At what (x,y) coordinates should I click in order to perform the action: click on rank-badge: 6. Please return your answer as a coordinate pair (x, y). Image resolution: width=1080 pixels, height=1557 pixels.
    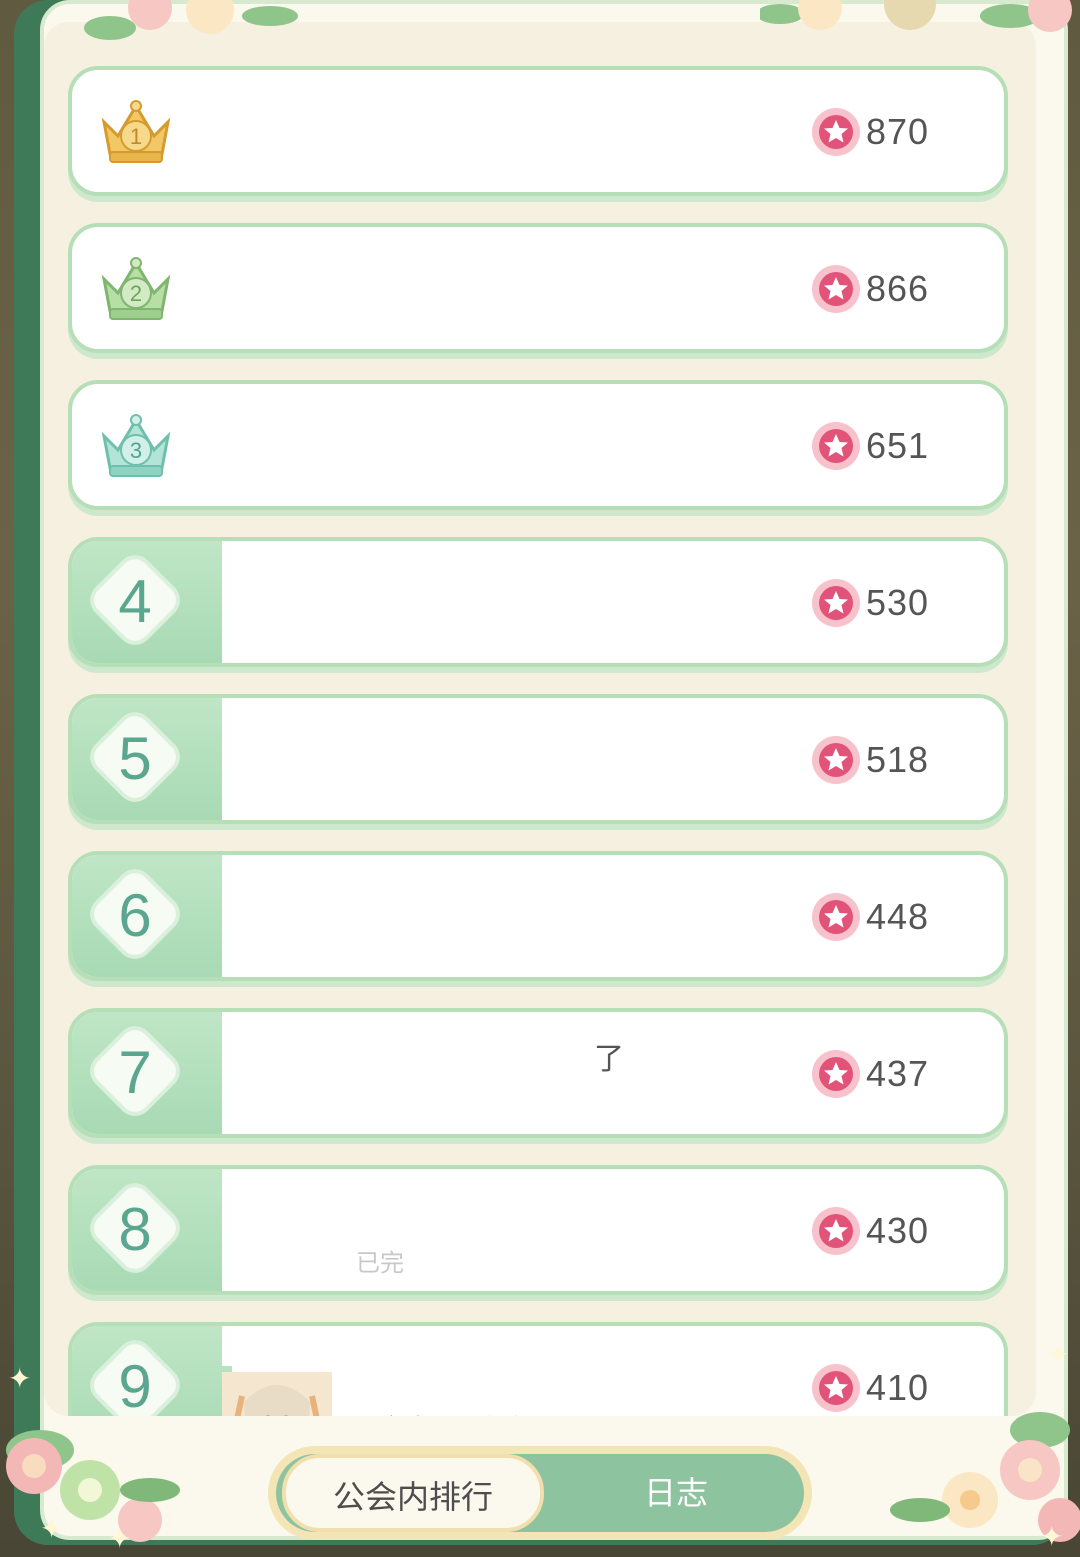
    Looking at the image, I should click on (152, 916).